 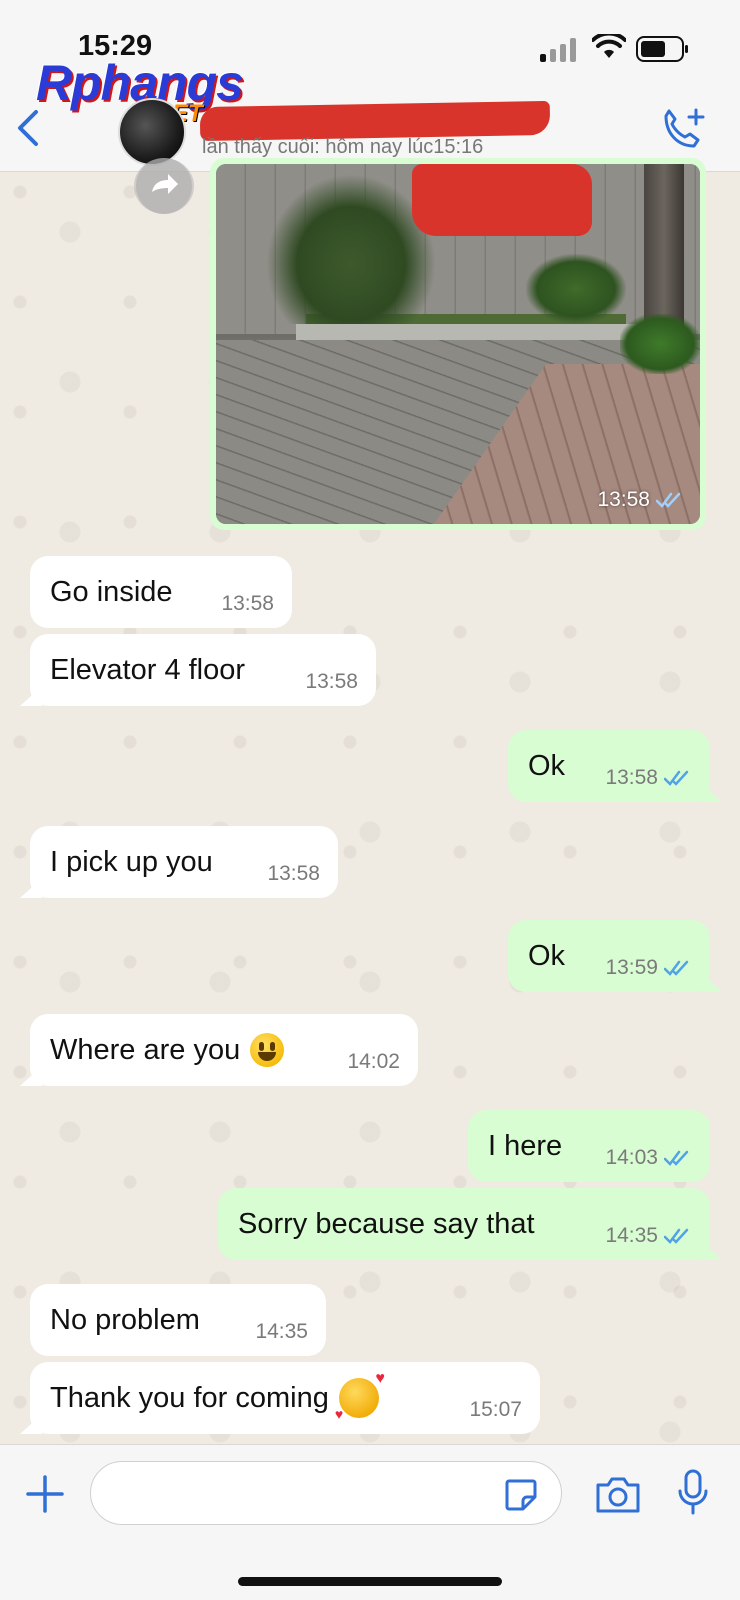 What do you see at coordinates (131, 861) in the screenshot?
I see `message-text: I pick up you` at bounding box center [131, 861].